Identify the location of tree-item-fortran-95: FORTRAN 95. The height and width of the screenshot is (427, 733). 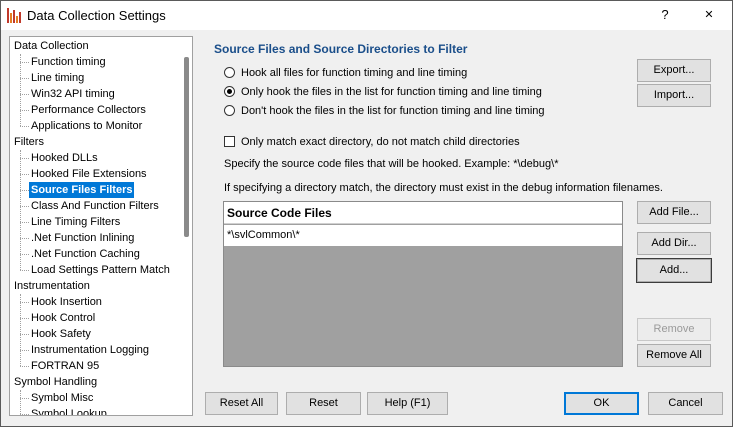
(65, 366).